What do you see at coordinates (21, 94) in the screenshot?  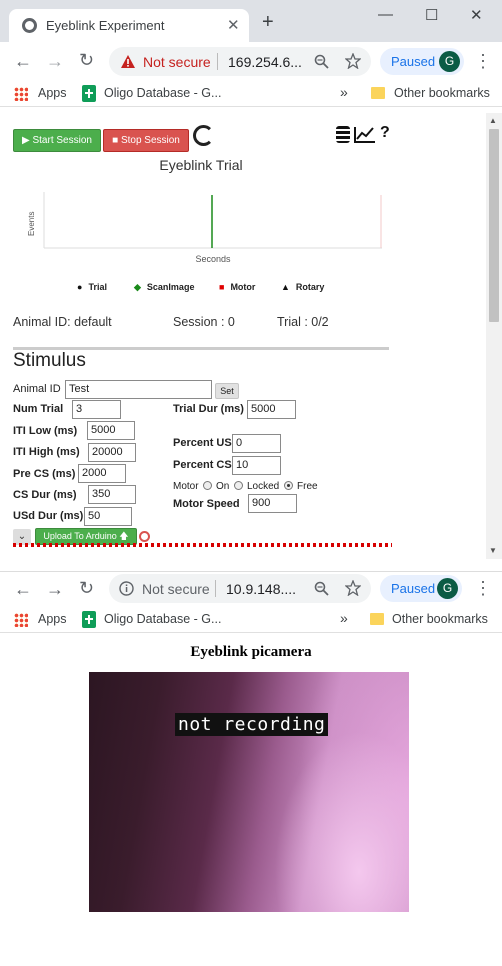 I see `apps-grid-icon` at bounding box center [21, 94].